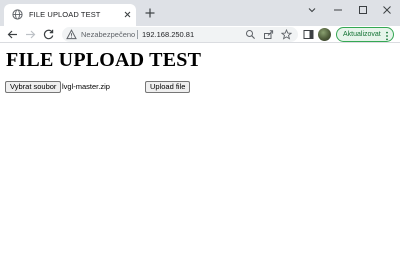 The height and width of the screenshot is (256, 400). I want to click on zoom-magnifier-icon, so click(250, 34).